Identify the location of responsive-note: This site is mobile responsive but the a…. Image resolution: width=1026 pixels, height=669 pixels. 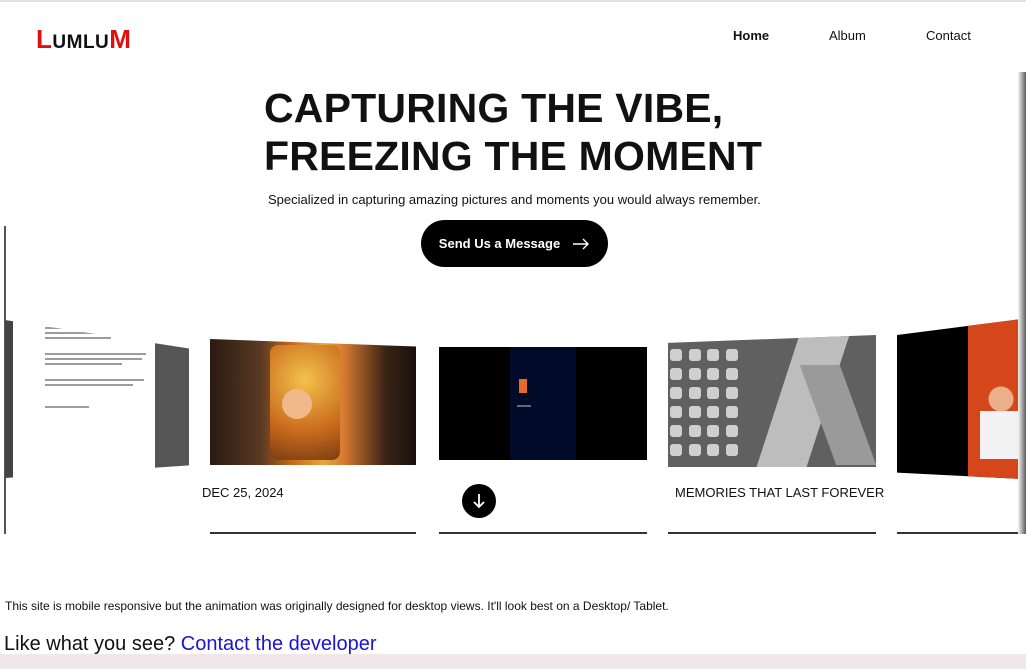
(337, 606).